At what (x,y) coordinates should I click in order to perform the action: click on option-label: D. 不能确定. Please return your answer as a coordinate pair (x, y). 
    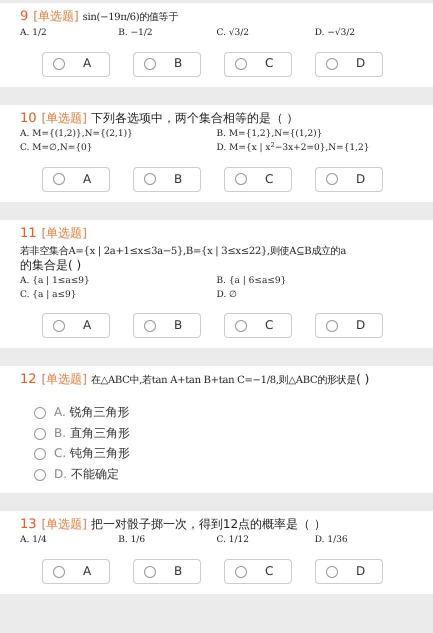
    Looking at the image, I should click on (86, 474).